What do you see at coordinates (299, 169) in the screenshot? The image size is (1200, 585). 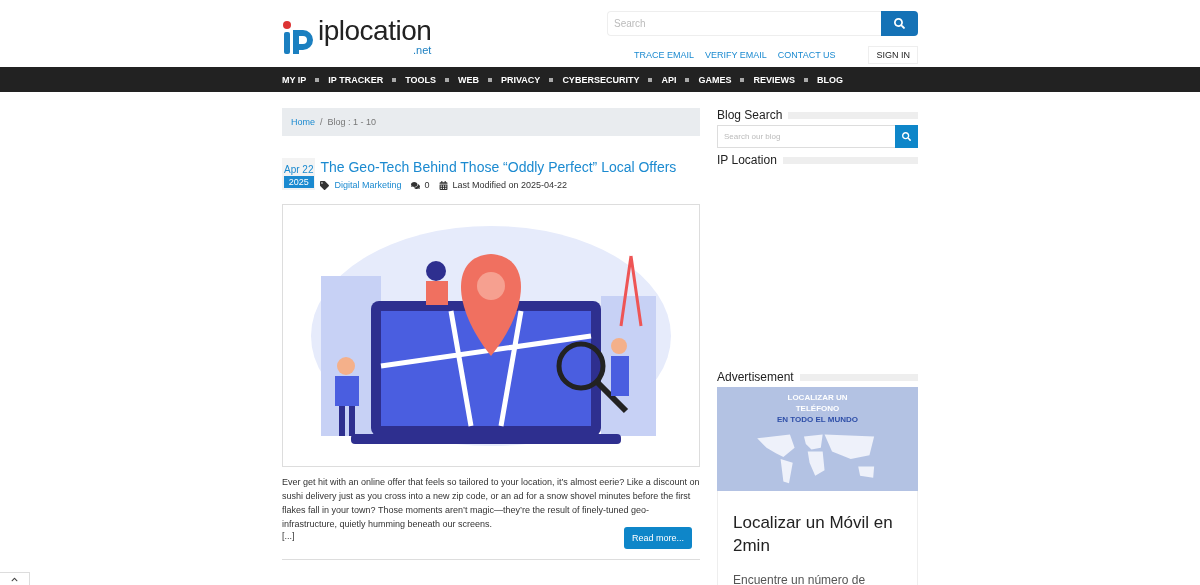 I see `post-date: Apr 22` at bounding box center [299, 169].